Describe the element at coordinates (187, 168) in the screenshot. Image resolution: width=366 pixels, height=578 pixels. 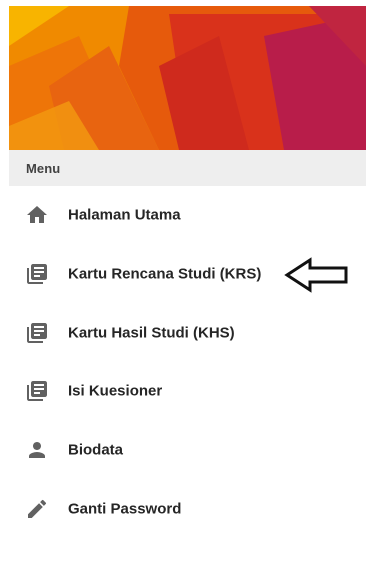
I see `menu-subheader: Menu` at that location.